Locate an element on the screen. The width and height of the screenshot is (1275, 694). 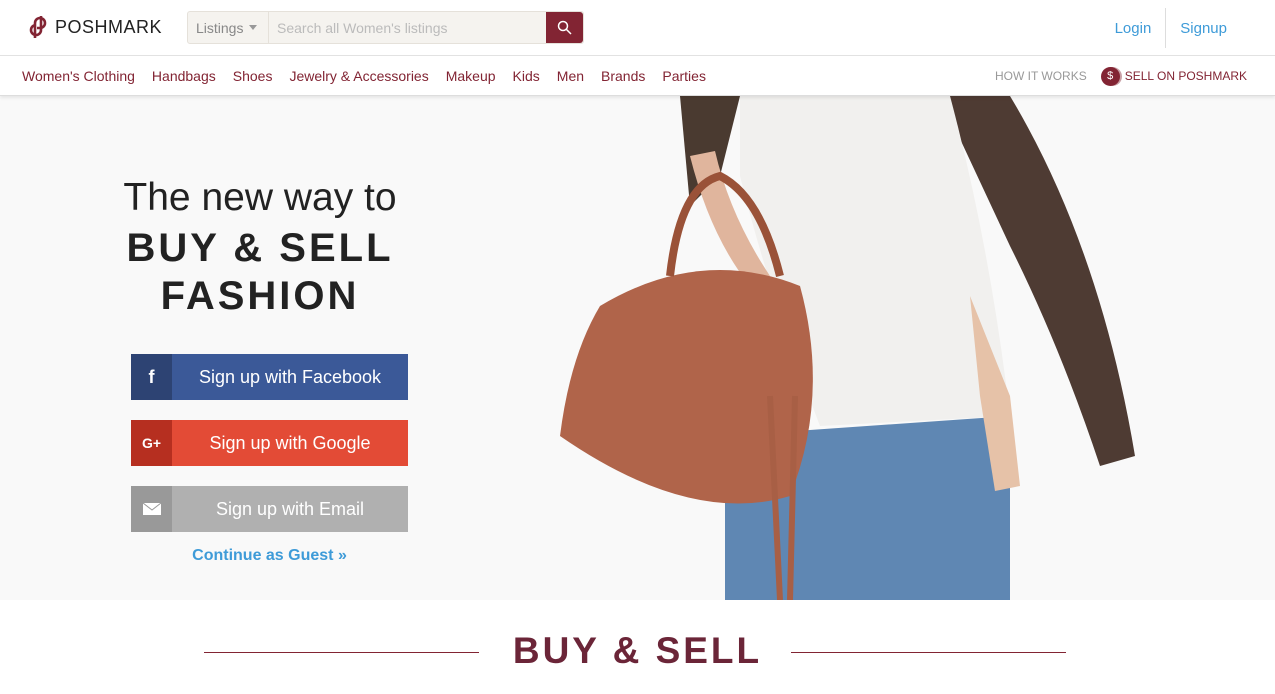
section-header: BUY & SELL is located at coordinates (637, 647).